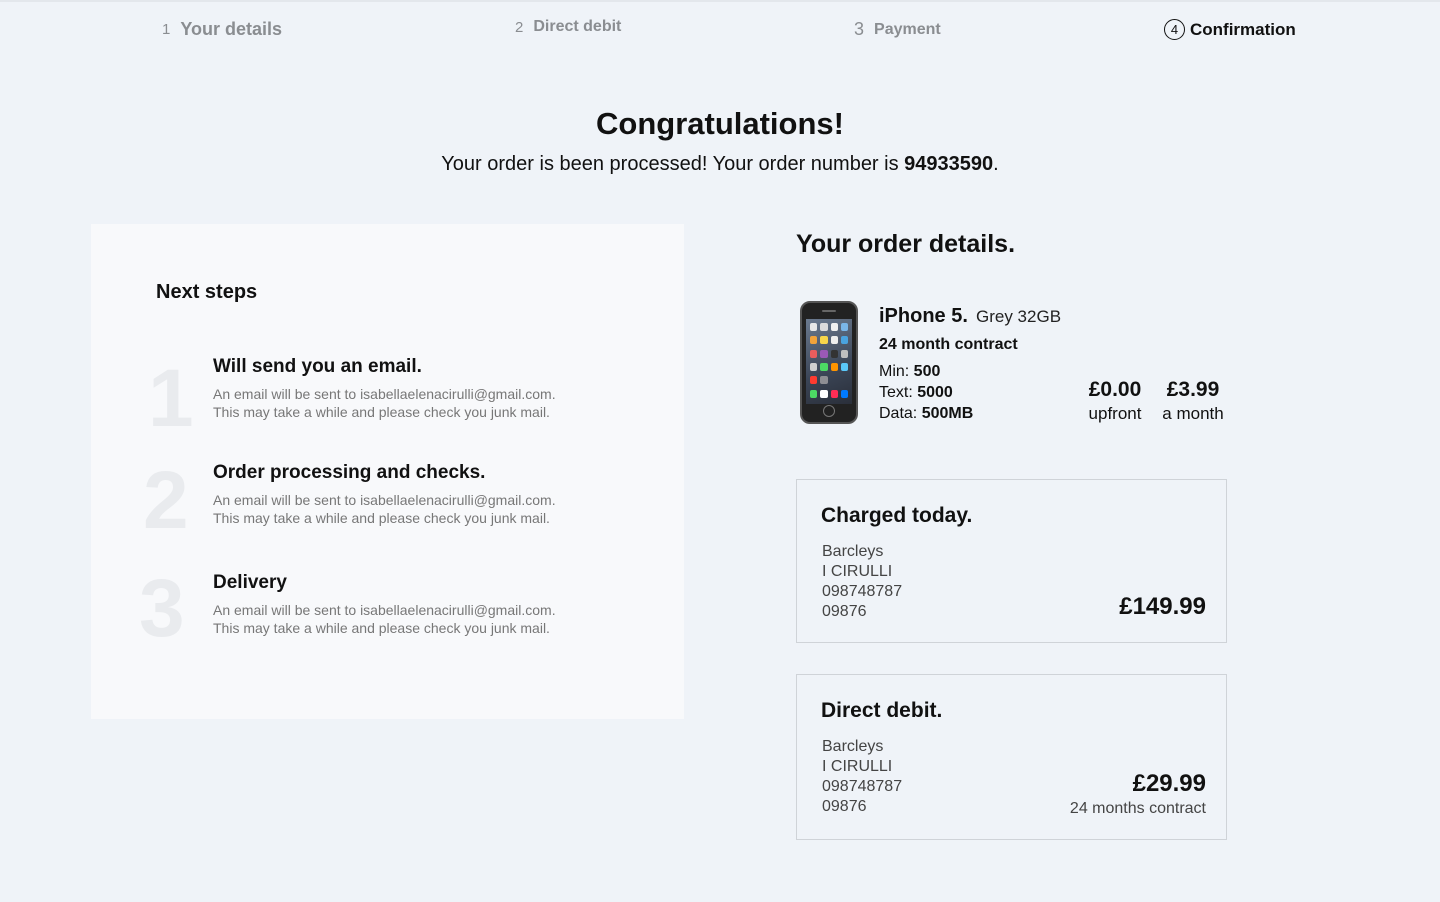 This screenshot has height=902, width=1440. I want to click on spec-data: Data: 500MB, so click(926, 414).